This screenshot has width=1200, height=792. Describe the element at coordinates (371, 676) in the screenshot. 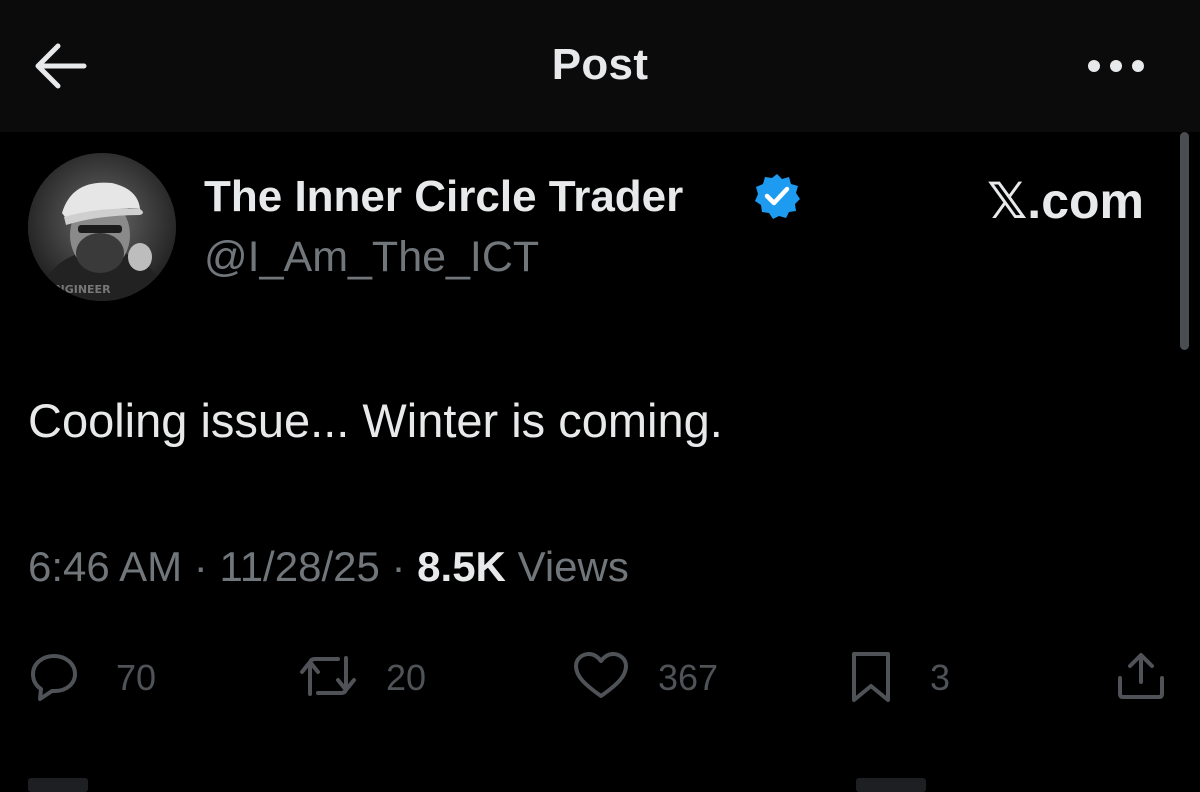

I see `repost-button: 20` at that location.